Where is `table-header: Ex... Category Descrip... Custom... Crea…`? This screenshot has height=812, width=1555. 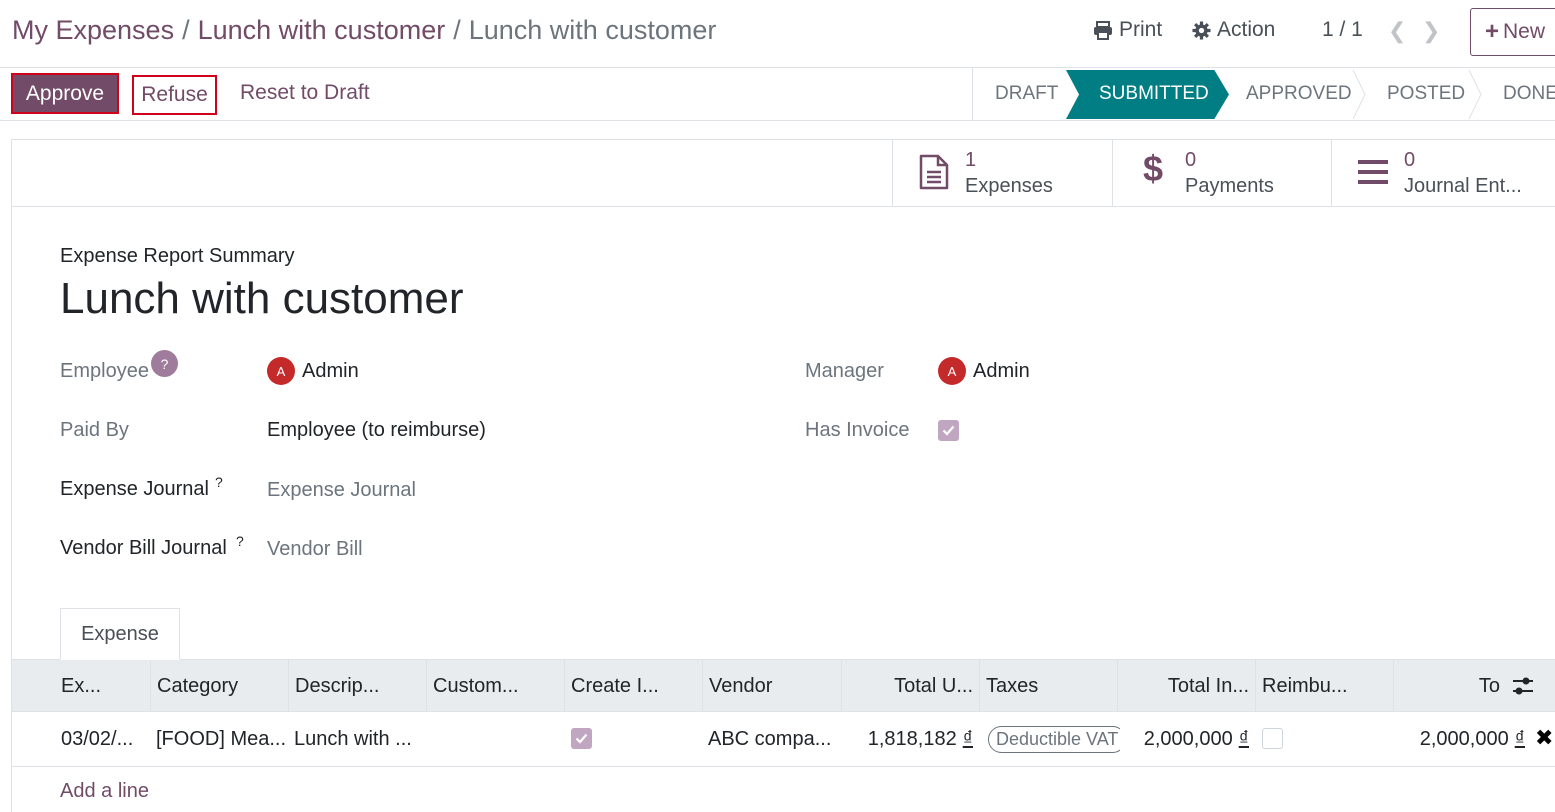 table-header: Ex... Category Descrip... Custom... Crea… is located at coordinates (783, 685).